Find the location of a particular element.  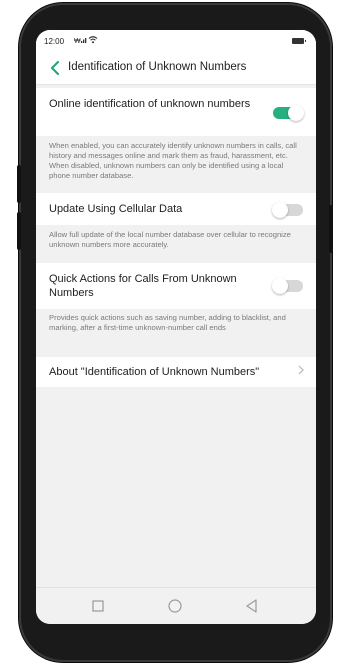

toggle-online-identification is located at coordinates (288, 113).